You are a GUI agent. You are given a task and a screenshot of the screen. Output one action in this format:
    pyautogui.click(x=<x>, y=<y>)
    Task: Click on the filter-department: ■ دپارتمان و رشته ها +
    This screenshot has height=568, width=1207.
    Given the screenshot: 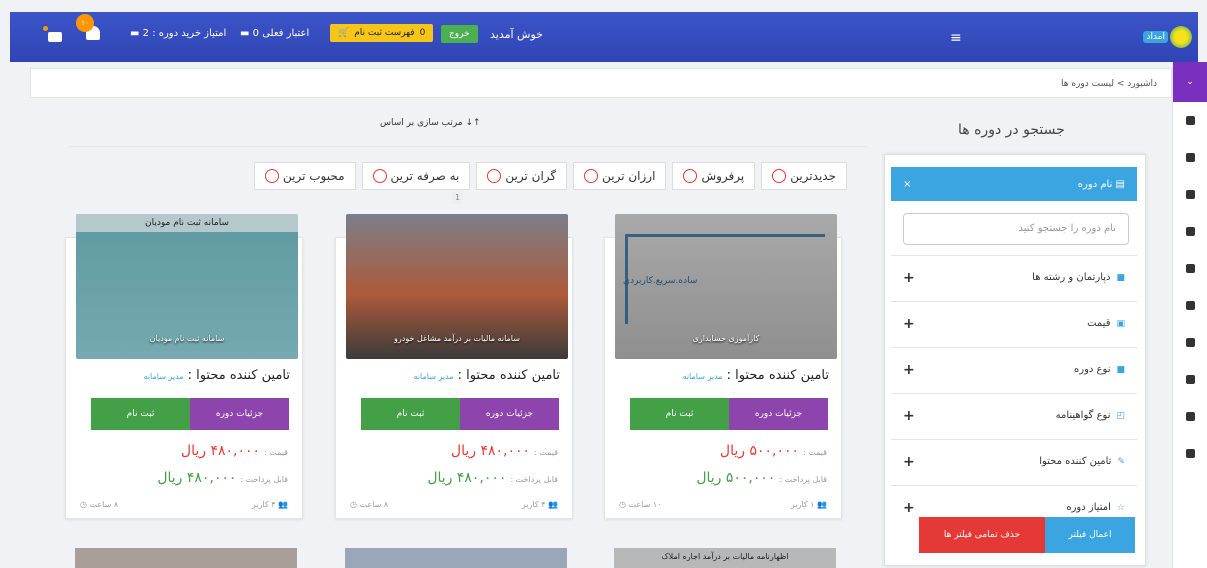 What is the action you would take?
    pyautogui.click(x=1014, y=277)
    